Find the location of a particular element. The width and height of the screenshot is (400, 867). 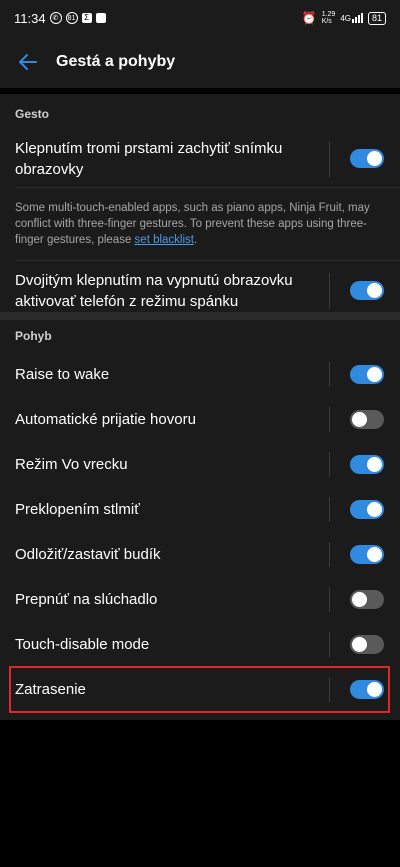

motion-row: Preklopením stlmiť is located at coordinates (200, 509).